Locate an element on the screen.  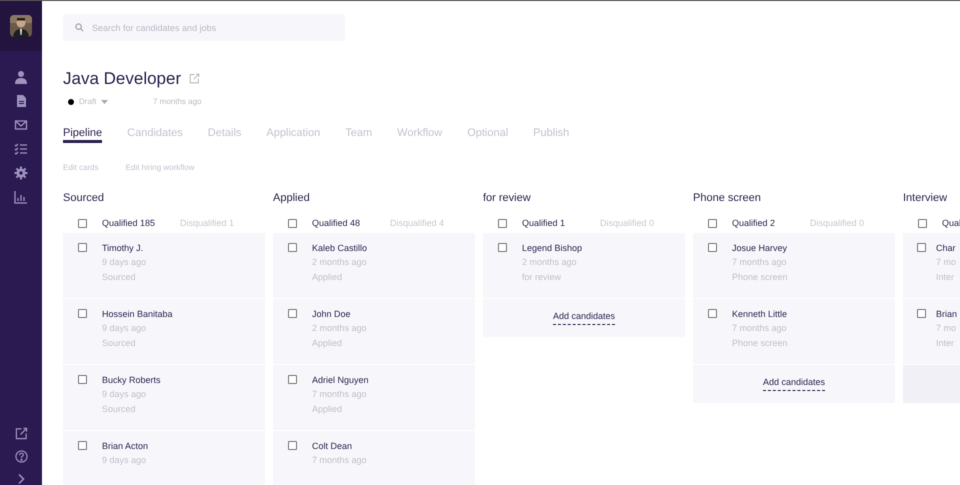
candidate-name: Legend Bishop is located at coordinates (552, 248).